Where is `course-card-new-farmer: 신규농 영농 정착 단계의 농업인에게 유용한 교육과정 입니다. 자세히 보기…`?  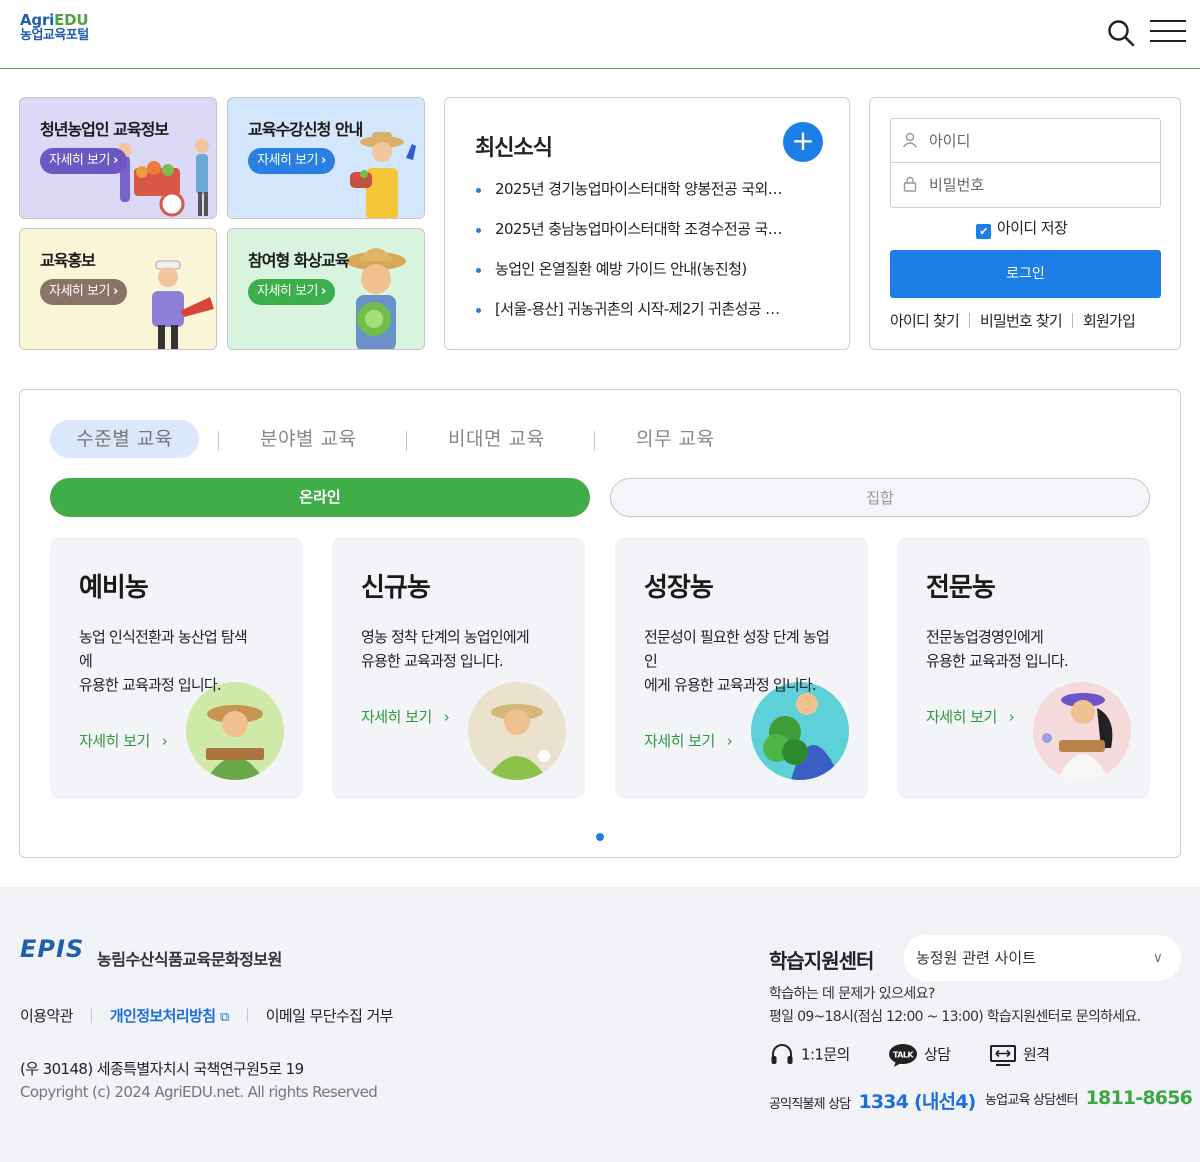 course-card-new-farmer: 신규농 영농 정착 단계의 농업인에게 유용한 교육과정 입니다. 자세히 보기… is located at coordinates (458, 668).